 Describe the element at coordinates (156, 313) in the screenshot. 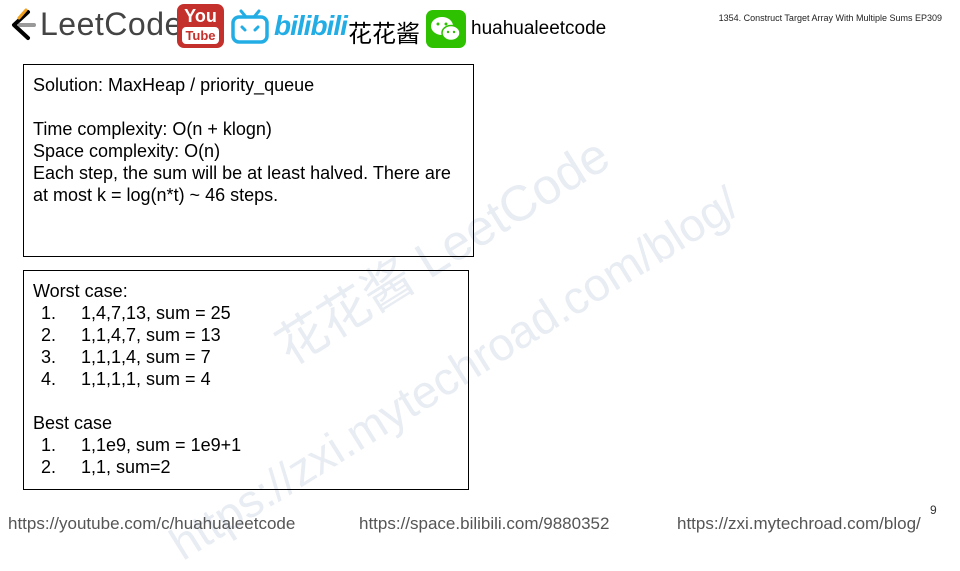

I see `list-text: 1,4,7,13, sum = 25` at that location.